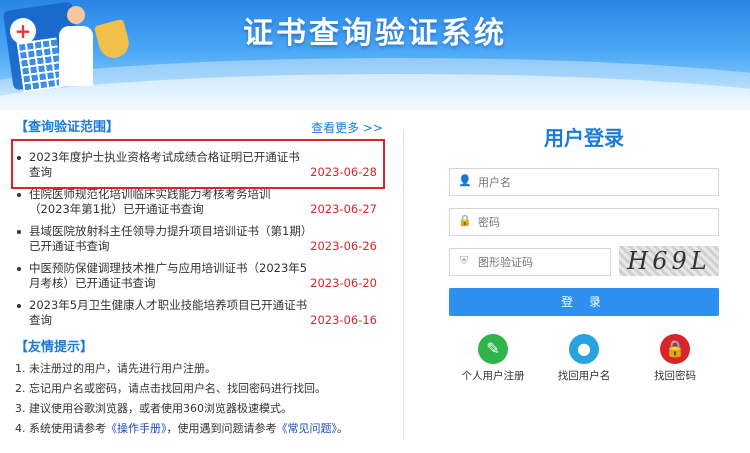 This screenshot has height=453, width=750. Describe the element at coordinates (136, 428) in the screenshot. I see `manual-link: 《操作手册》` at that location.